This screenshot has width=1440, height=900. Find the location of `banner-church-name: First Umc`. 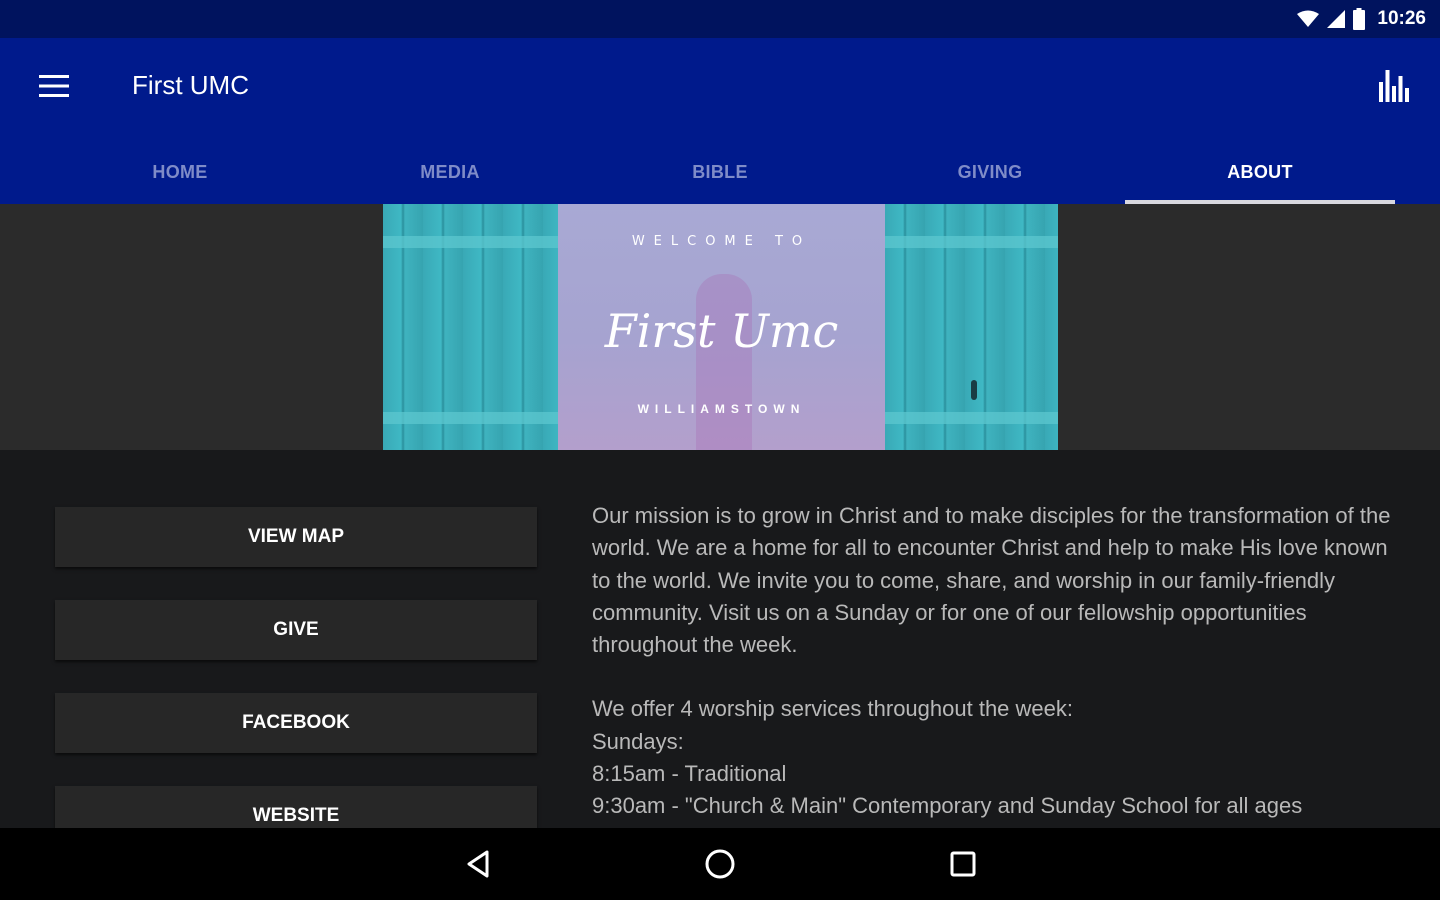

banner-church-name: First Umc is located at coordinates (721, 331).